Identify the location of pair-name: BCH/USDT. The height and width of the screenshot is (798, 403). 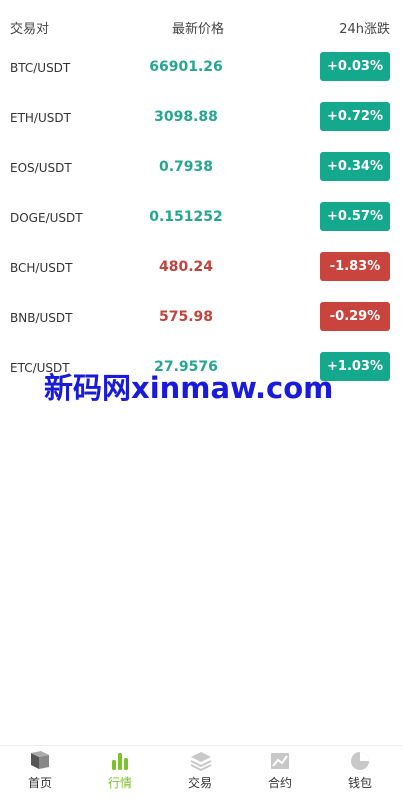
(41, 268).